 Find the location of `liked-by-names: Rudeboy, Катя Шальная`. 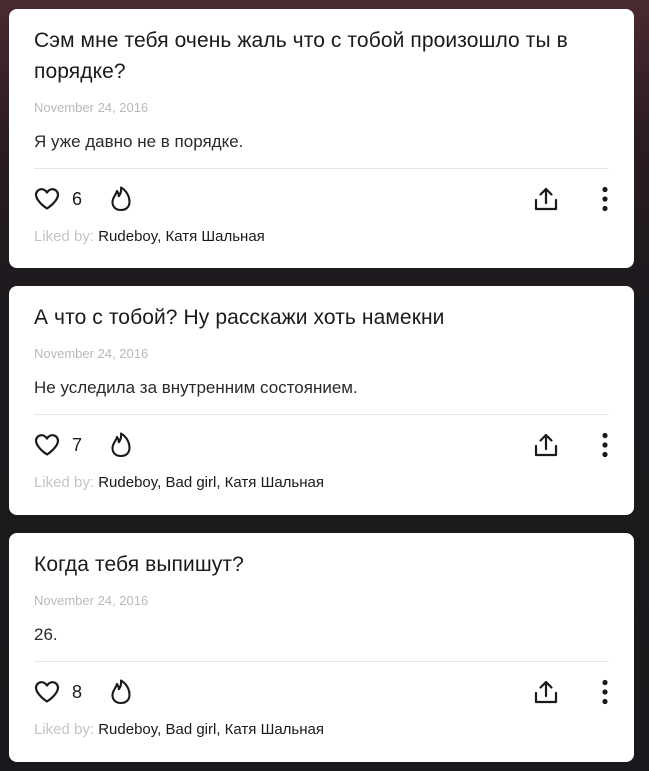

liked-by-names: Rudeboy, Катя Шальная is located at coordinates (181, 236).